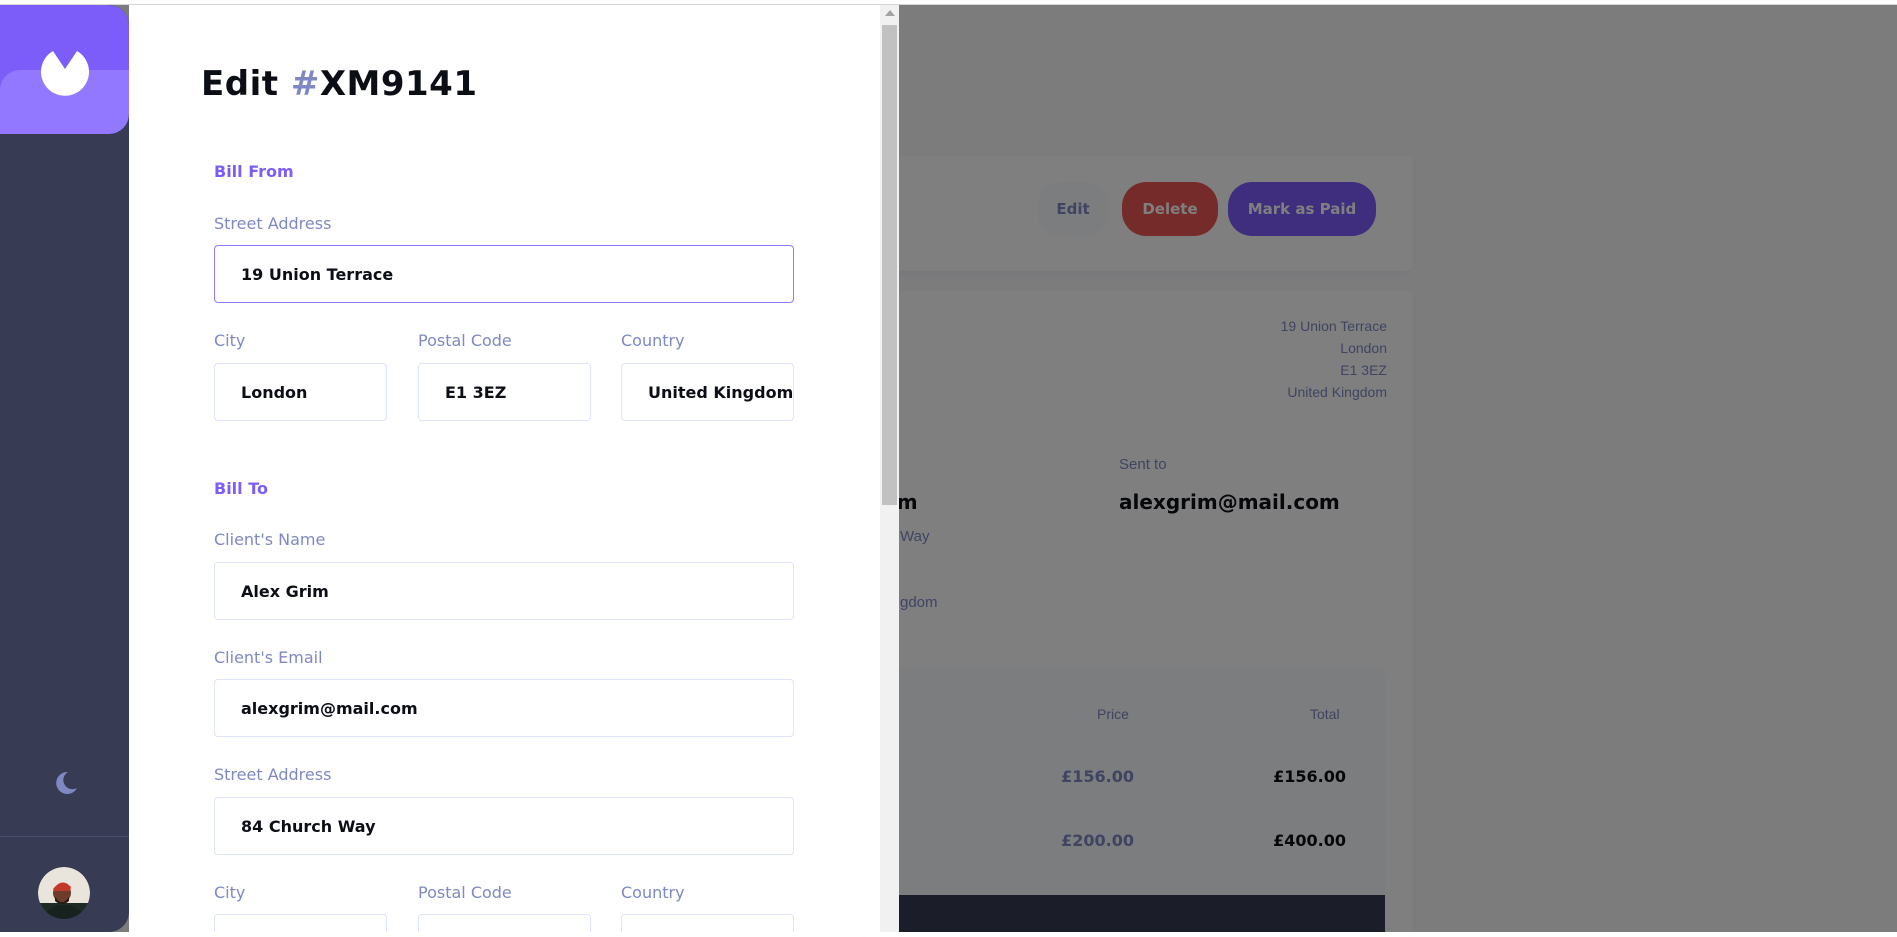 The height and width of the screenshot is (937, 1897). I want to click on avatar-image, so click(64, 893).